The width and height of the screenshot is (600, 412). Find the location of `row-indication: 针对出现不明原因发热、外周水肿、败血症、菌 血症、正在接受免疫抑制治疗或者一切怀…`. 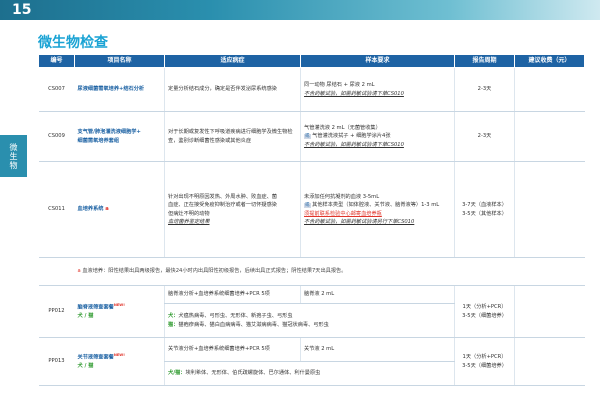

row-indication: 针对出现不明原因发热、外周水肿、败血症、菌 血症、正在接受免疫抑制治疗或者一切怀… is located at coordinates (232, 209).